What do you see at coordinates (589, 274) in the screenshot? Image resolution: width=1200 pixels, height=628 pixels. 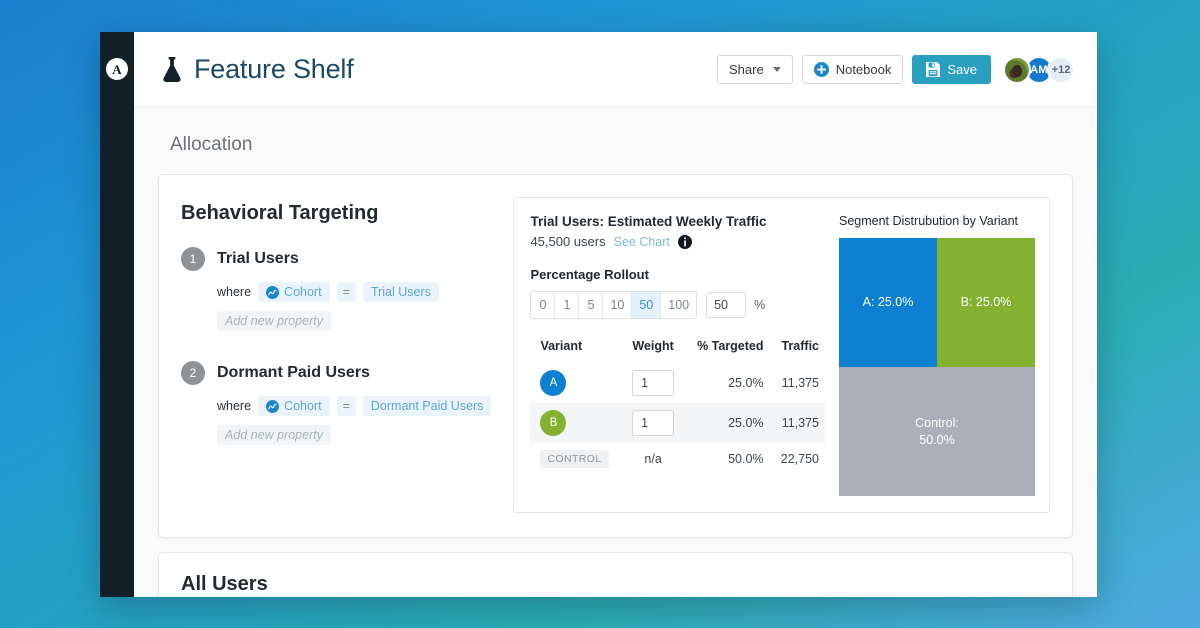 I see `rollout-label: Percentage Rollout` at bounding box center [589, 274].